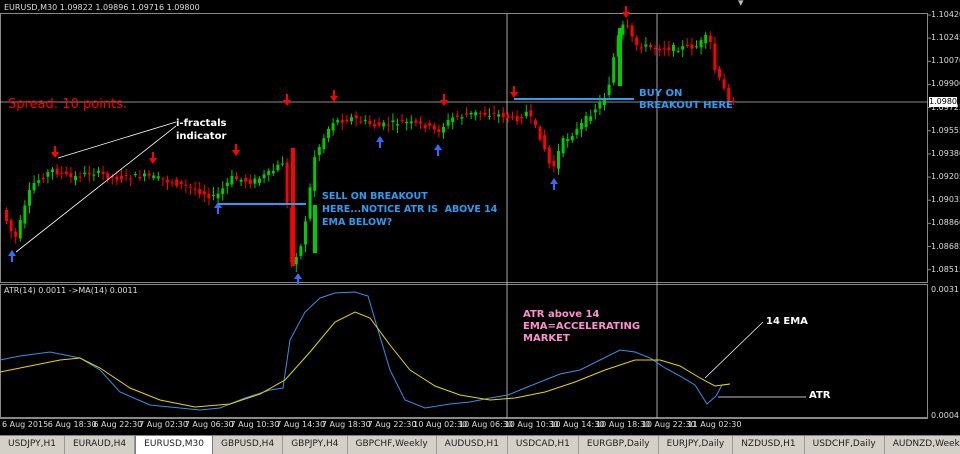 The width and height of the screenshot is (960, 454). What do you see at coordinates (472, 445) in the screenshot?
I see `symbol-tab: AUDUSD,H1` at bounding box center [472, 445].